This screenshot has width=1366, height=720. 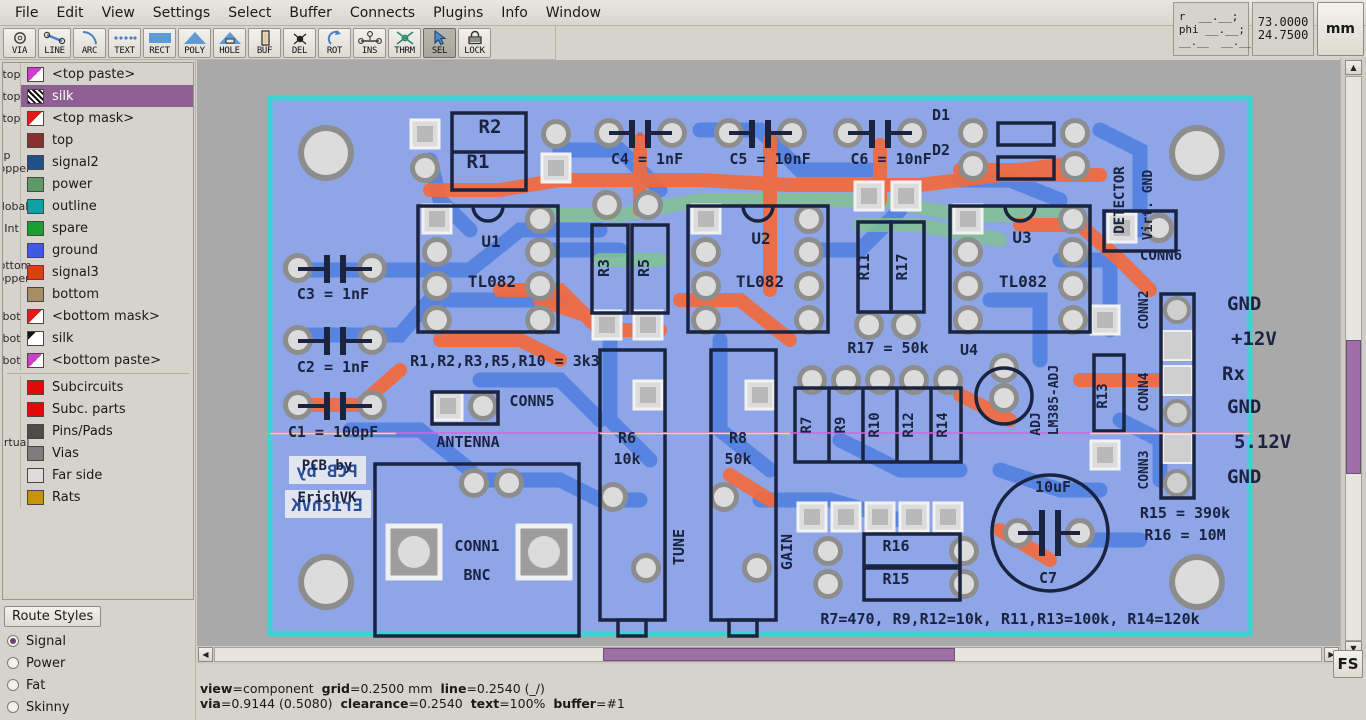 I want to click on tool-thermal-button: THRM, so click(x=404, y=42).